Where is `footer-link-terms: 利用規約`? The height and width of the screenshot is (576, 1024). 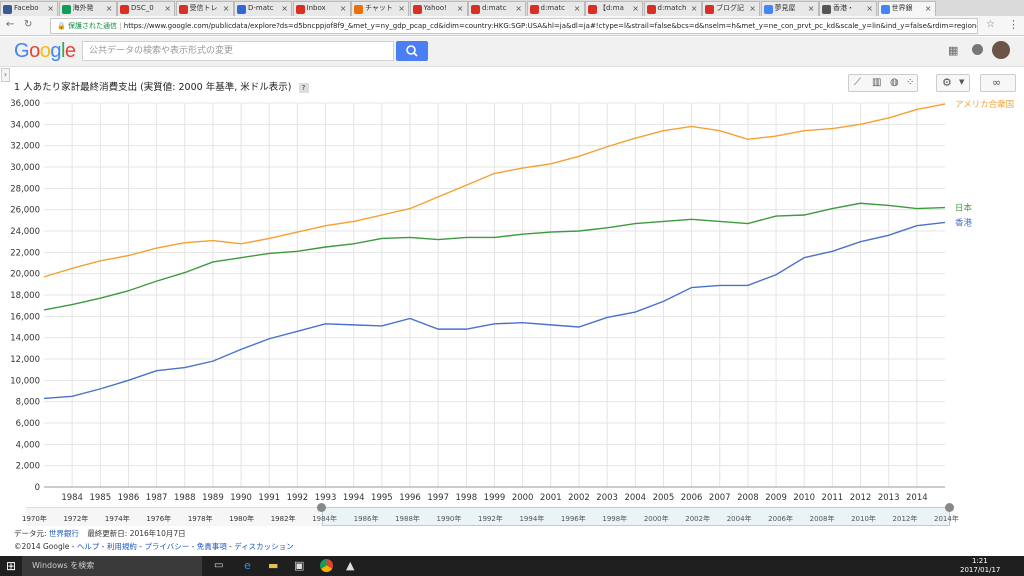 footer-link-terms: 利用規約 is located at coordinates (122, 546).